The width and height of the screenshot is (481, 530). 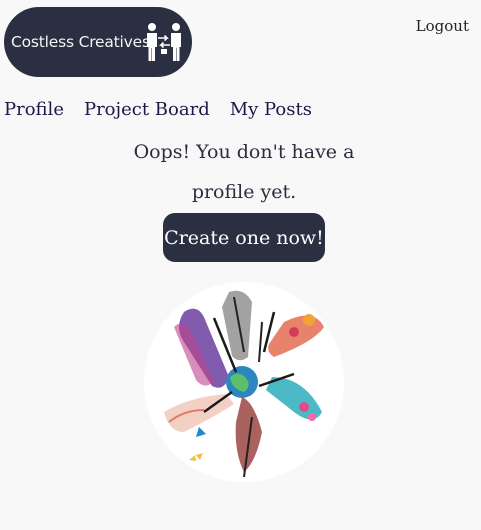 What do you see at coordinates (147, 109) in the screenshot?
I see `nav-project-board: Project Board` at bounding box center [147, 109].